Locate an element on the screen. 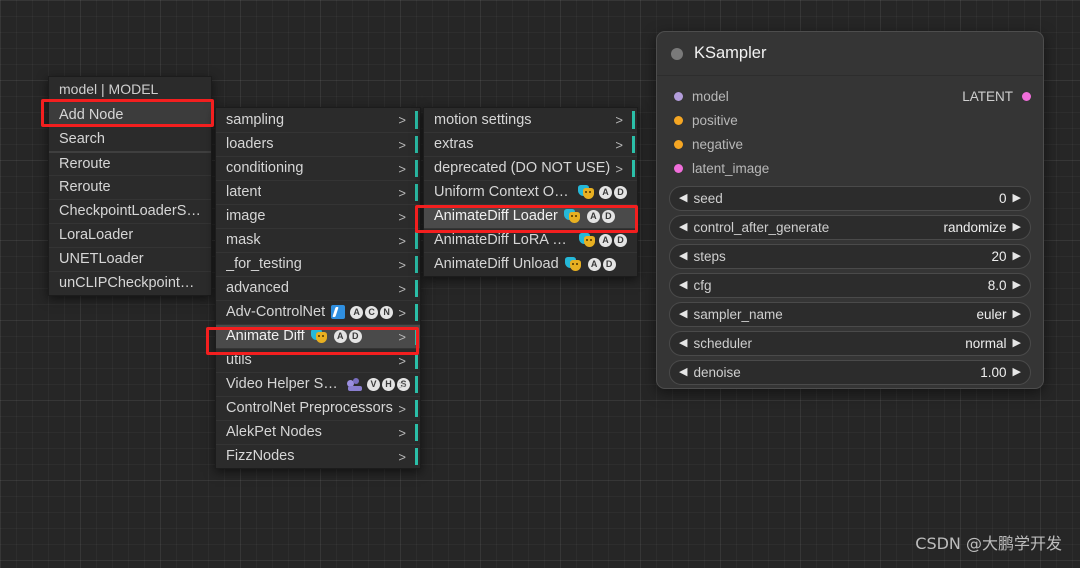 The image size is (1080, 568). menu-item-unclipcheckpointloader: unCLIPCheckpointLoader is located at coordinates (130, 283).